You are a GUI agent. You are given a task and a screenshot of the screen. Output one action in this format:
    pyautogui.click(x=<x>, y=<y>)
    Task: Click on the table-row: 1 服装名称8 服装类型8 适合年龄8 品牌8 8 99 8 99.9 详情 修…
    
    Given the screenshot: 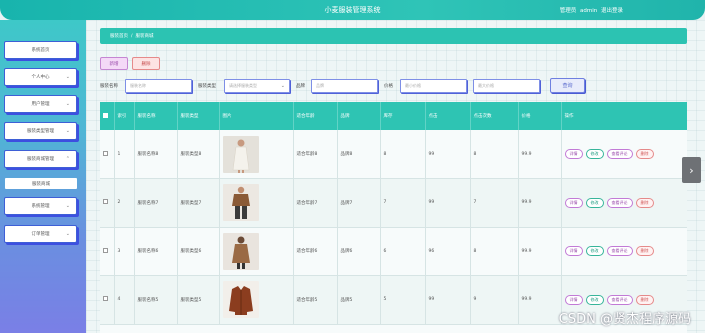 What is the action you would take?
    pyautogui.click(x=393, y=154)
    